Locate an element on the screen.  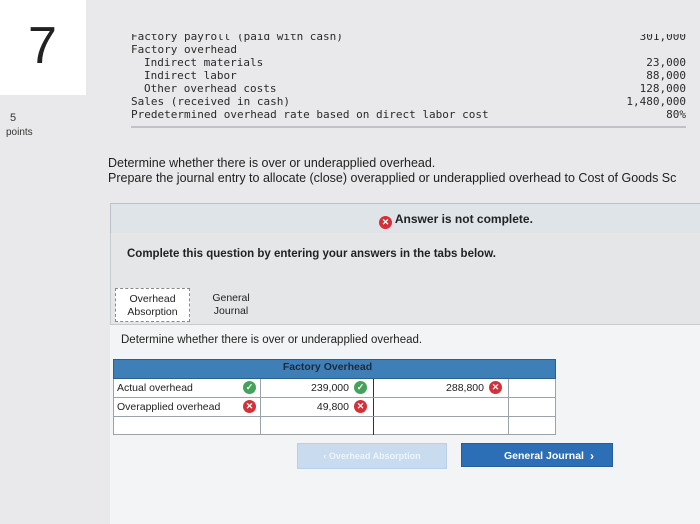
cost-row: Other overhead costs 128,000 is located at coordinates (415, 88).